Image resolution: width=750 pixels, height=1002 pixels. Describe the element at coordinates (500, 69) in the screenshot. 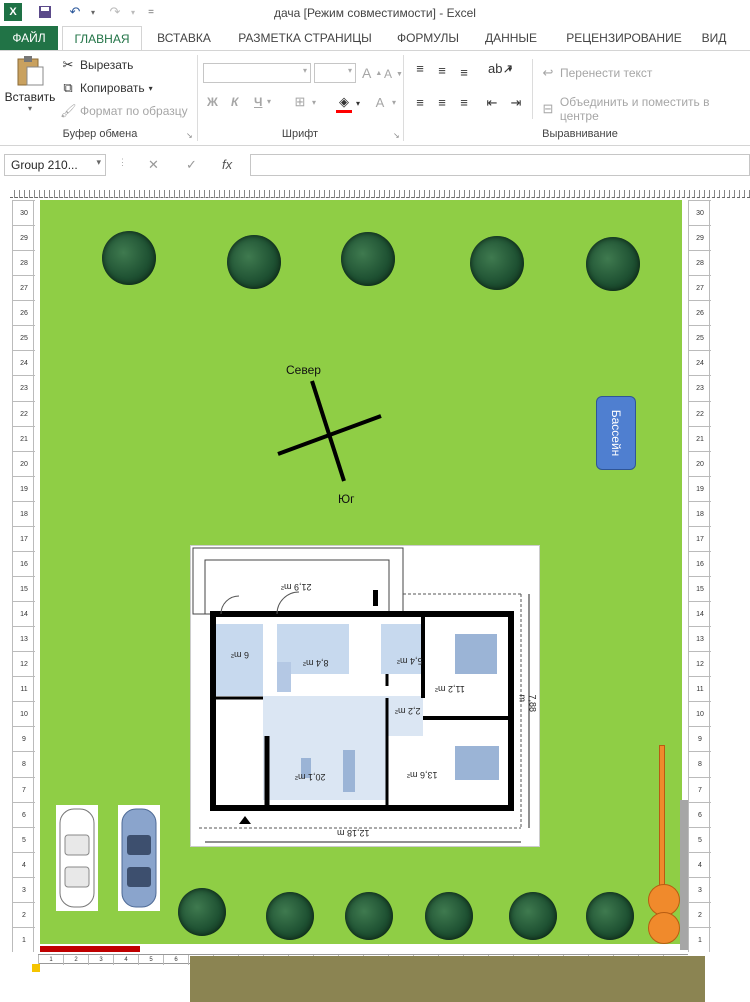

I see `orientation-button: ab↗ ▾` at that location.